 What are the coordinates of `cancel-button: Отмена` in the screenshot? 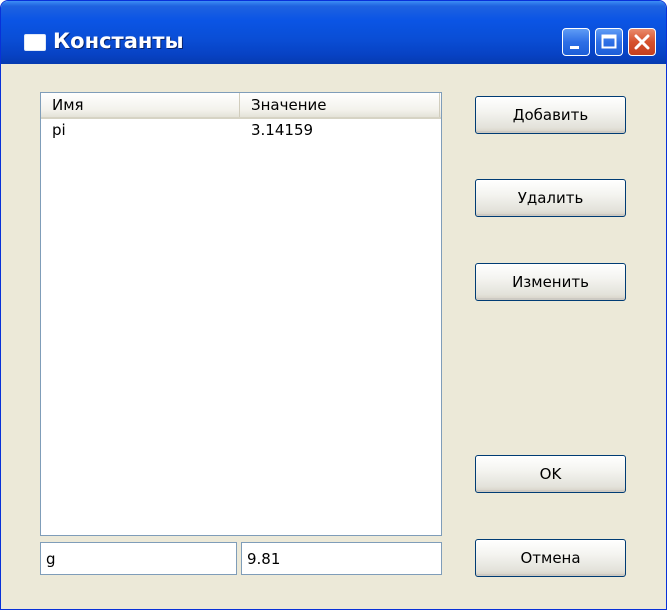 It's located at (550, 558).